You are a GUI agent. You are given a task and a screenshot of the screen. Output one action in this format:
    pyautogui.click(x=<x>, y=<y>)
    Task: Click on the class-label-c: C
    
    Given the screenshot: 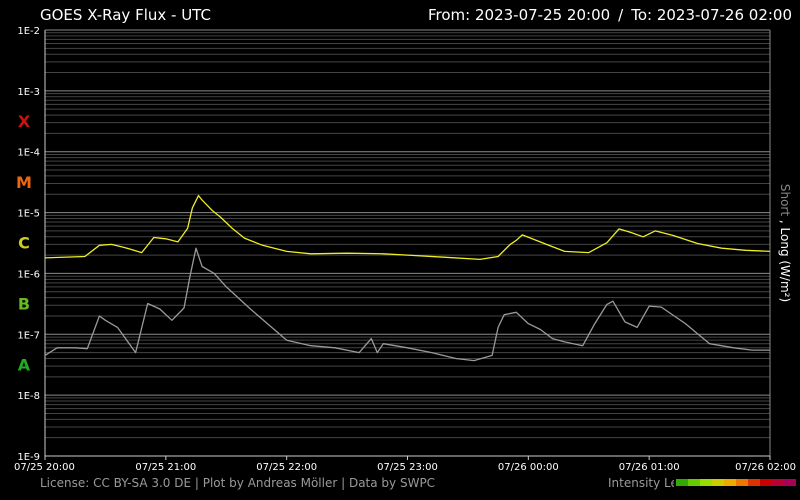 What is the action you would take?
    pyautogui.click(x=24, y=243)
    